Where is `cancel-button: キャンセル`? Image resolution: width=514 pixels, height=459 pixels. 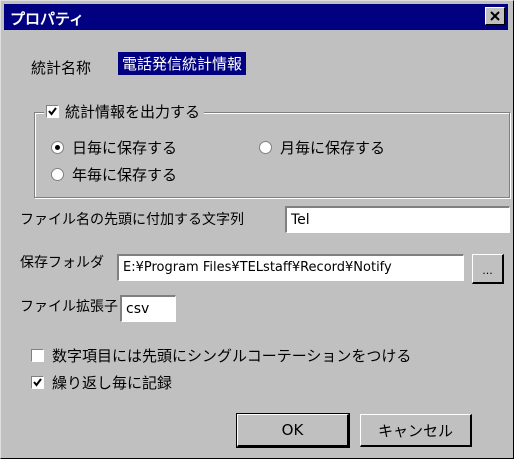 cancel-button: キャンセル is located at coordinates (416, 430).